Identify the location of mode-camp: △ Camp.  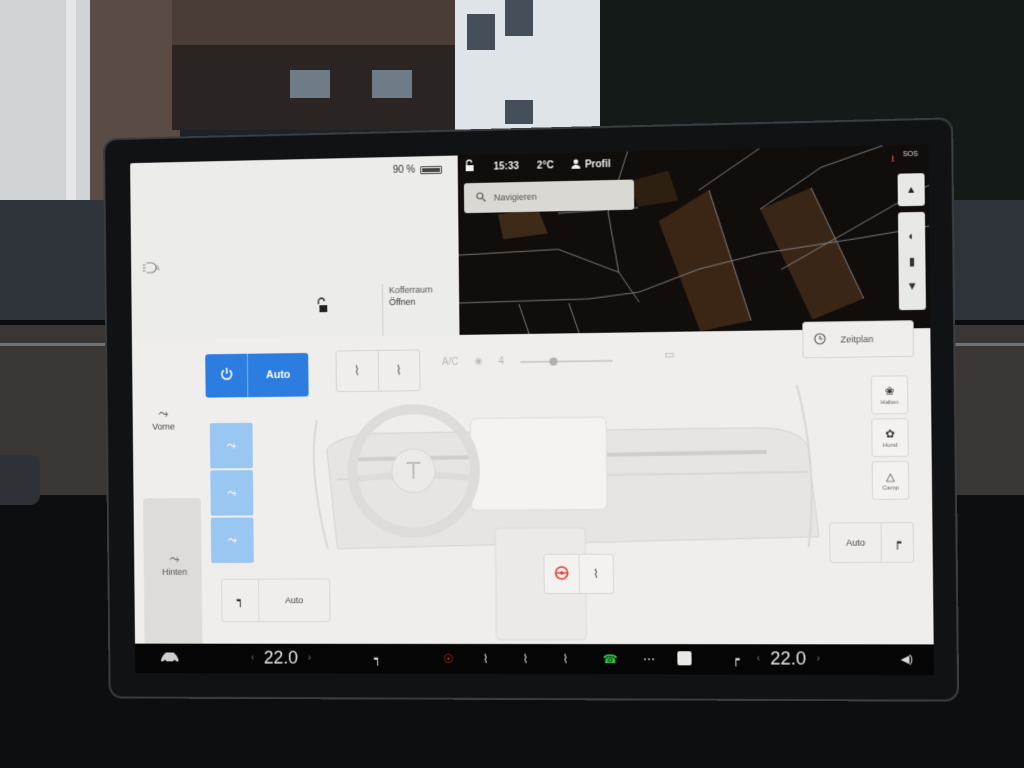
(890, 480).